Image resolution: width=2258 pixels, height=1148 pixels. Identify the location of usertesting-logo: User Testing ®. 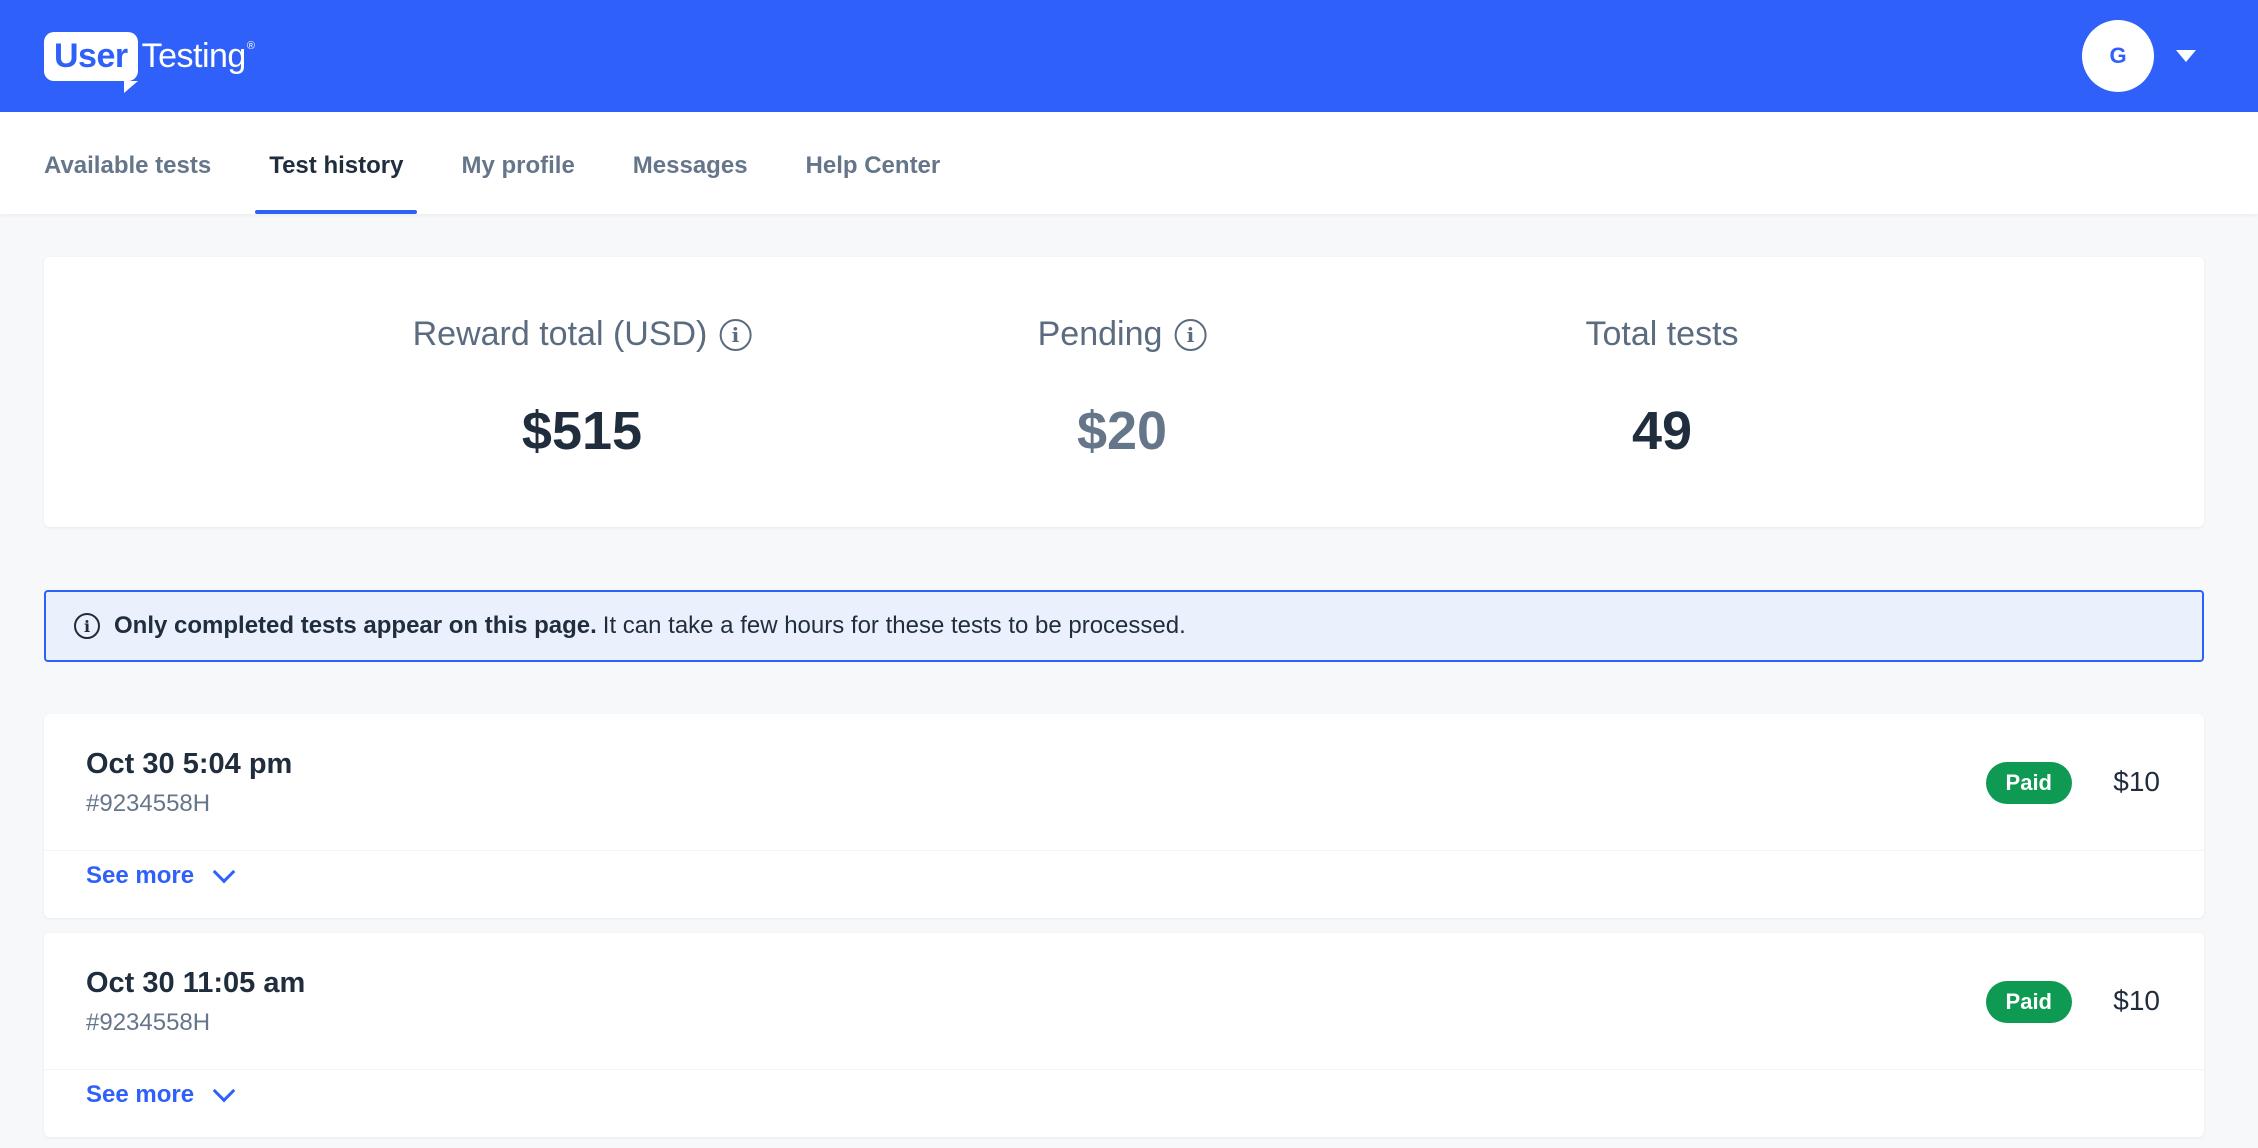
(149, 59).